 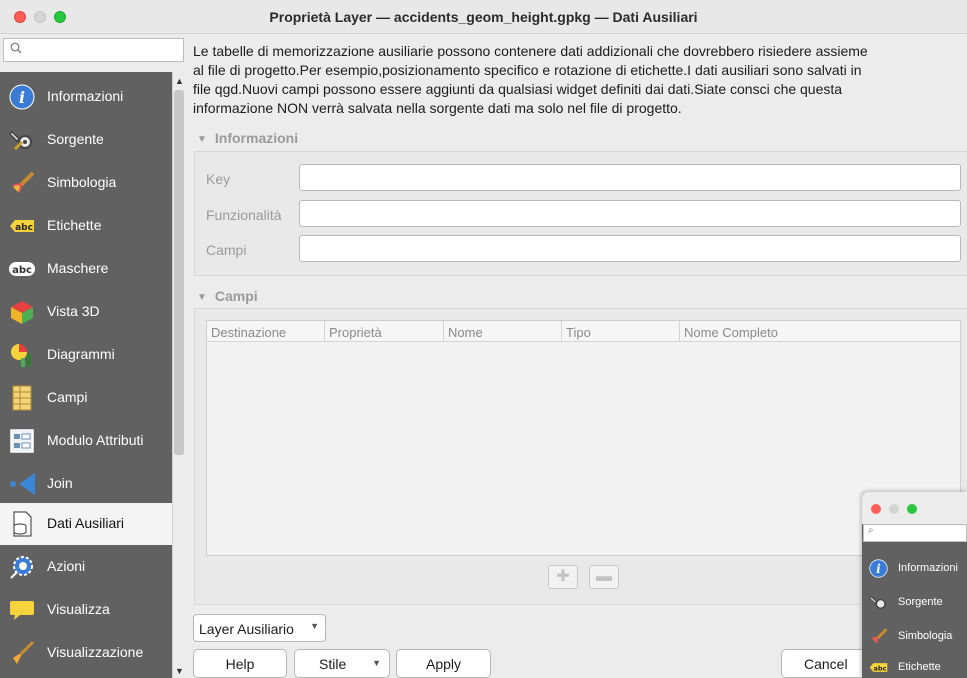 I want to click on sidebar-item-vista-3d: Vista 3D, so click(x=86, y=312).